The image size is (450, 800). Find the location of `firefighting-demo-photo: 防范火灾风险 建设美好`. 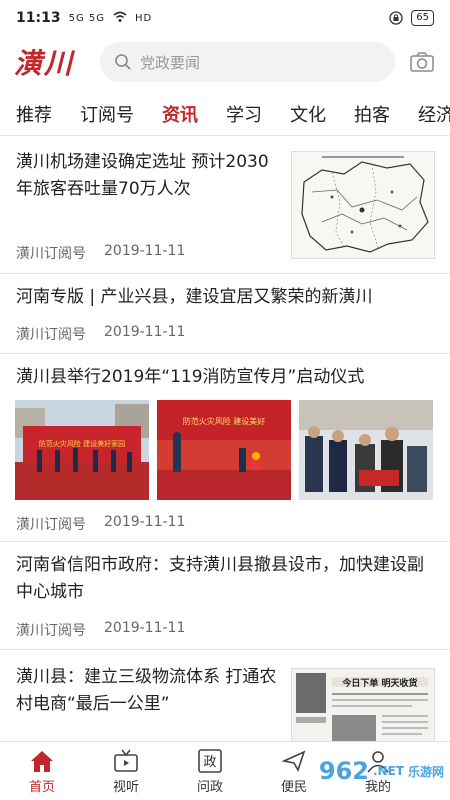

firefighting-demo-photo: 防范火灾风险 建设美好 is located at coordinates (224, 450).